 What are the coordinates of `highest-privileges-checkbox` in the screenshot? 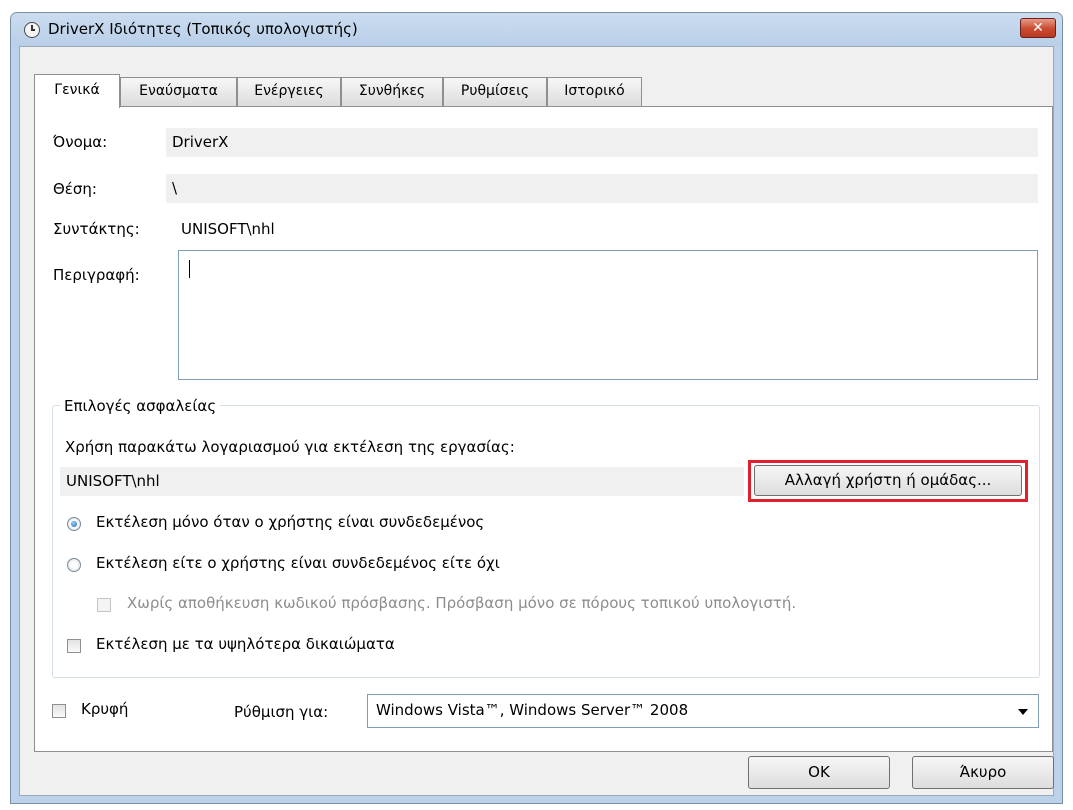 It's located at (74, 646).